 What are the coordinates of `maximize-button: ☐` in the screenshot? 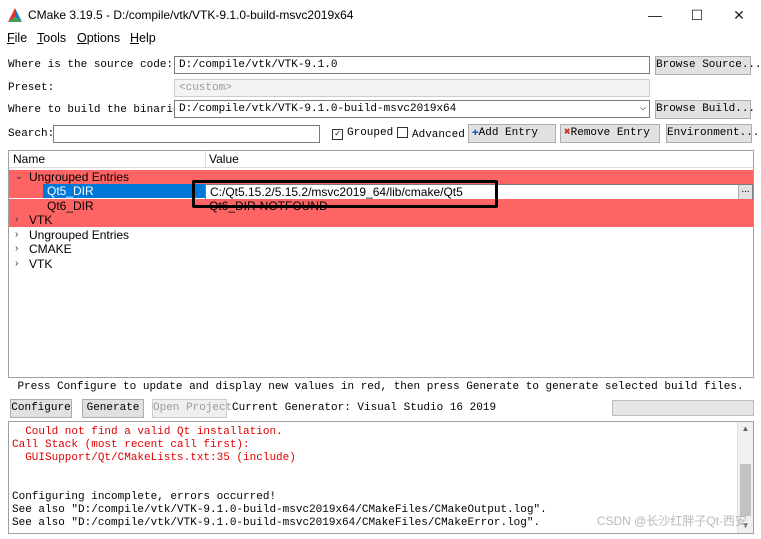 It's located at (697, 15).